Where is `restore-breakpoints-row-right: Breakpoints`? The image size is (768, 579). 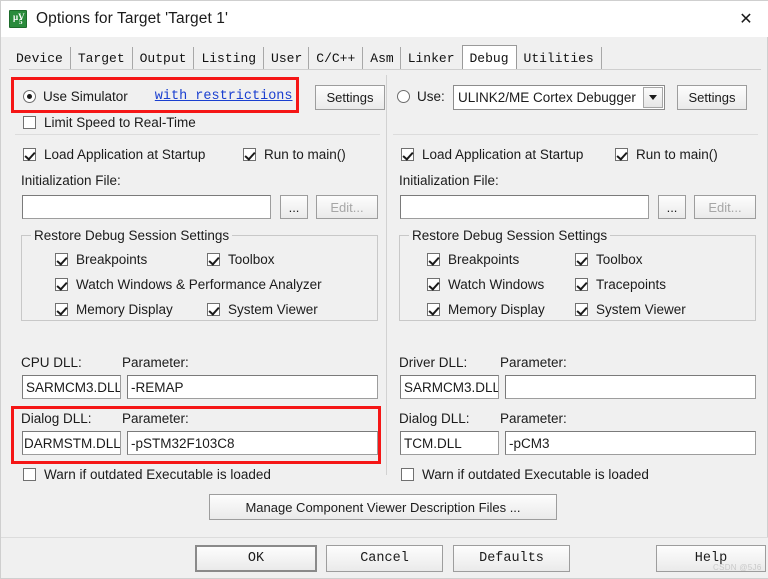
restore-breakpoints-row-right: Breakpoints is located at coordinates (473, 259).